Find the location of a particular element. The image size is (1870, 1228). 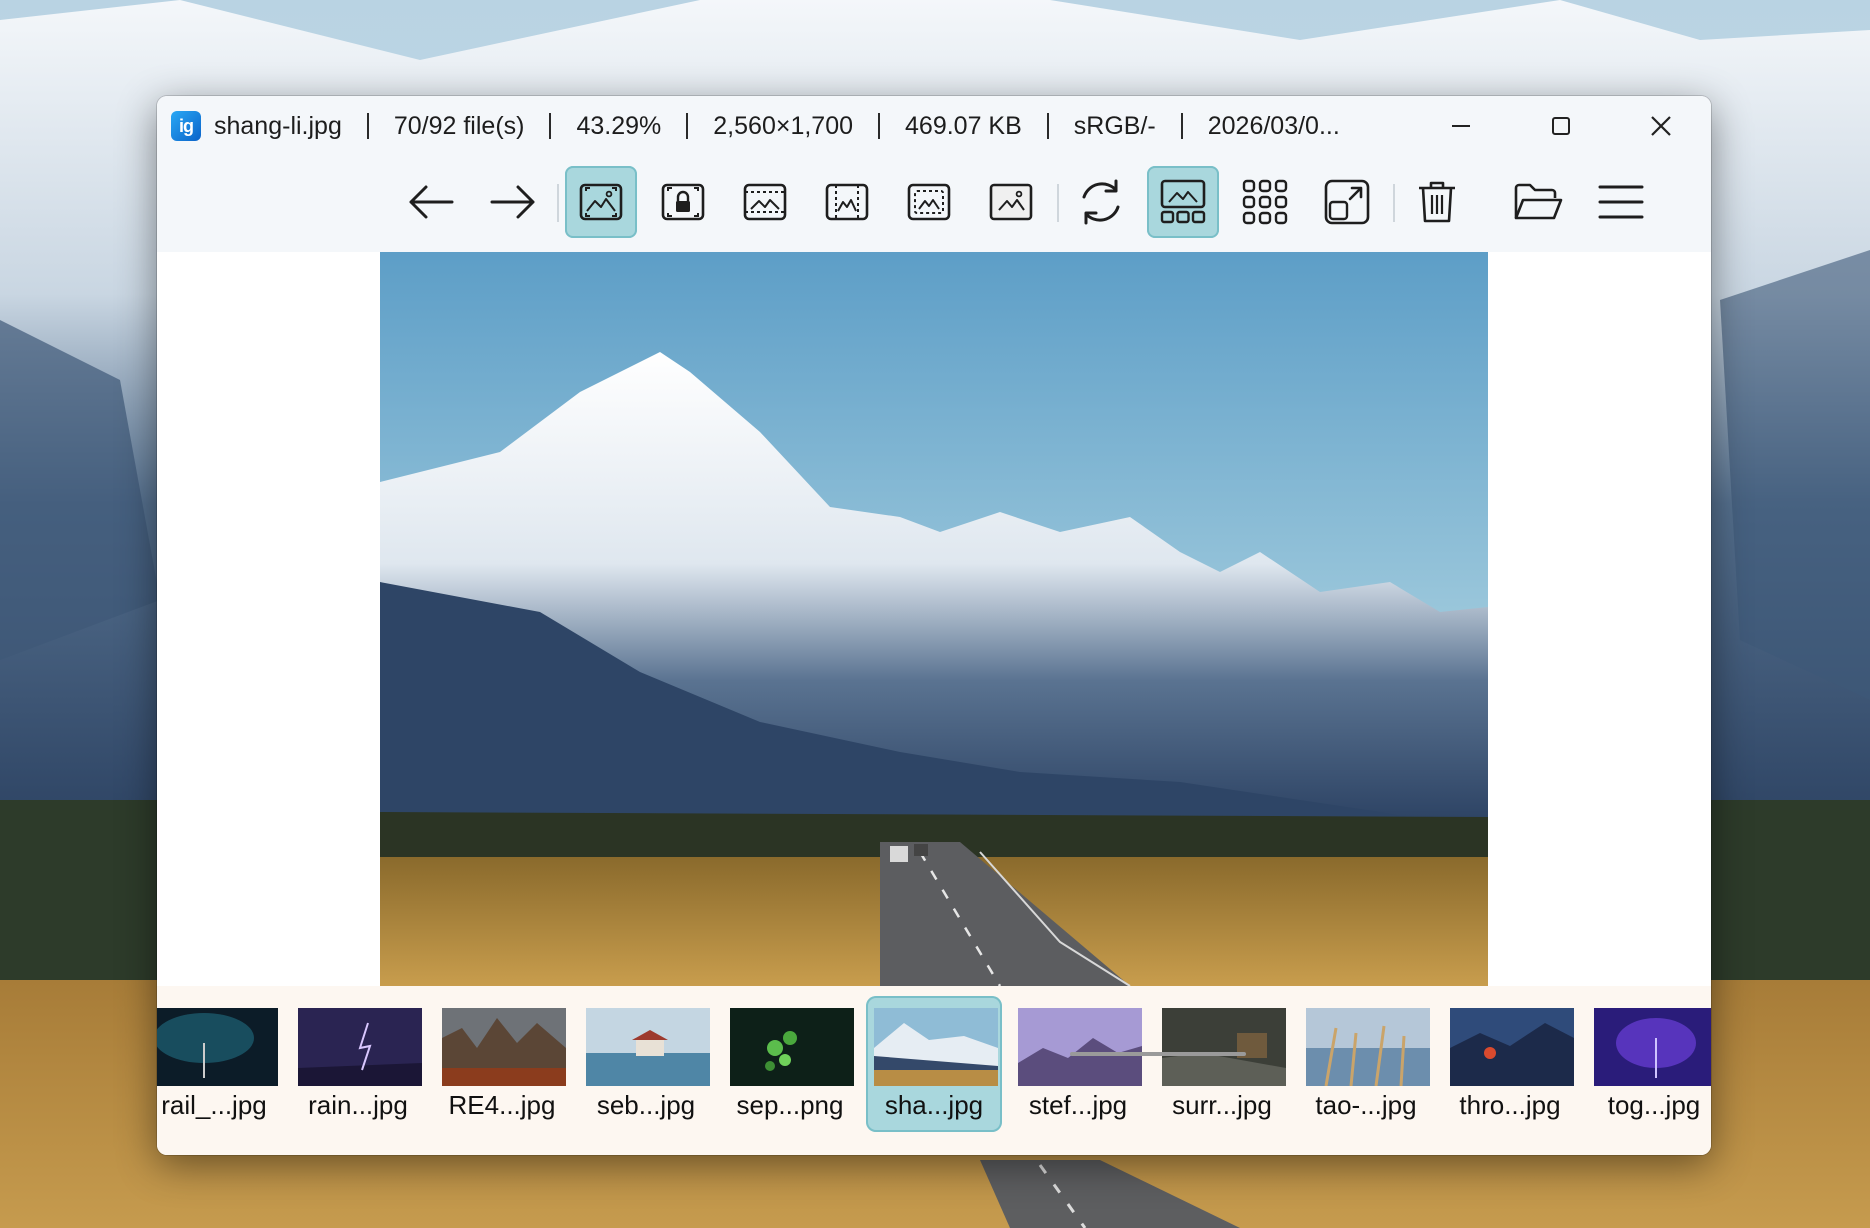

thumbnail-label: thro...jpg is located at coordinates (1510, 1105).